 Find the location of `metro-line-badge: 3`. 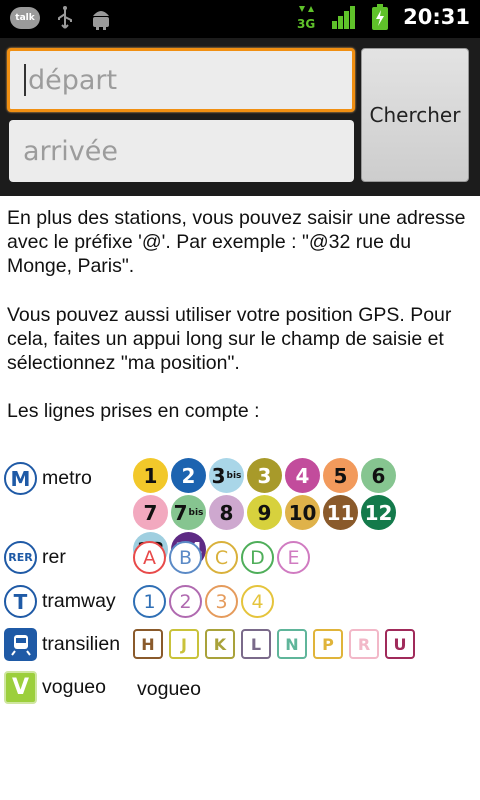

metro-line-badge: 3 is located at coordinates (264, 475).